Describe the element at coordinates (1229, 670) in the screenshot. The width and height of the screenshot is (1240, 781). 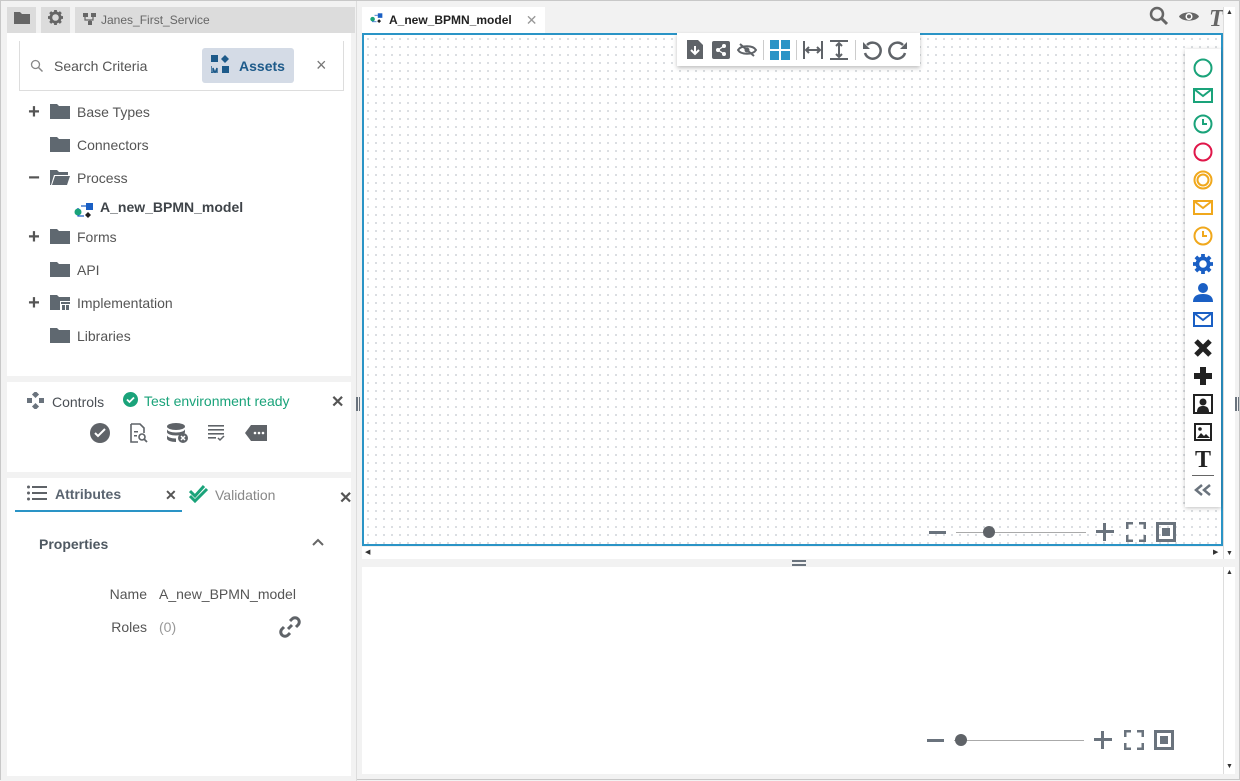
I see `overview-vertical-scrollbar: ▲ ▼` at that location.